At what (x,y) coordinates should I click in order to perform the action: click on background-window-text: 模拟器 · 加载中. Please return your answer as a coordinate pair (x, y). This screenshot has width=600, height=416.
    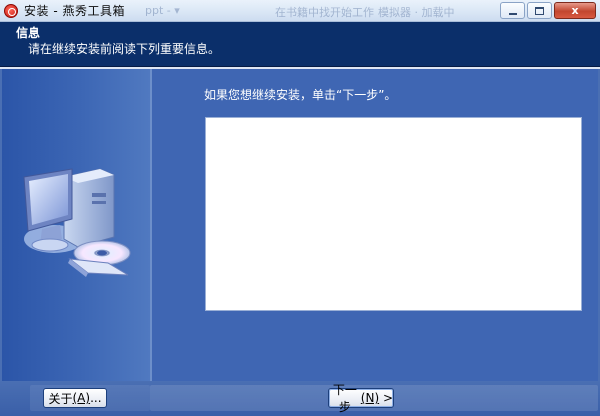
    Looking at the image, I should click on (416, 12).